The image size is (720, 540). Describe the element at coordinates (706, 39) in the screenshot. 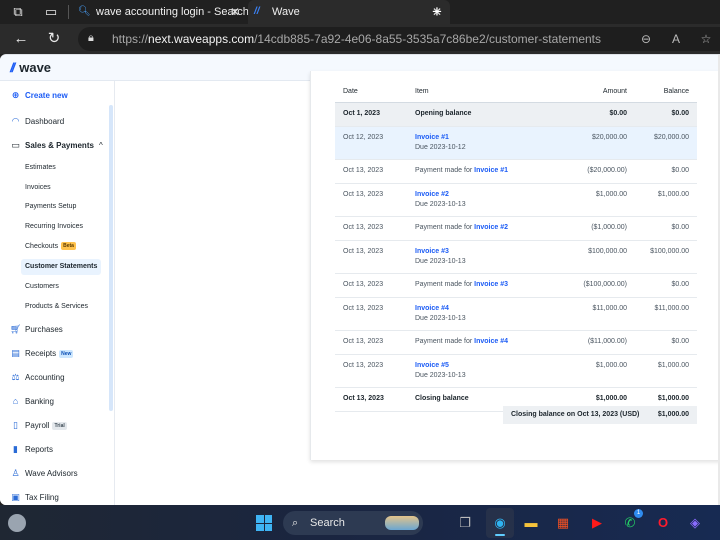

I see `favorite-star-icon: ☆` at that location.